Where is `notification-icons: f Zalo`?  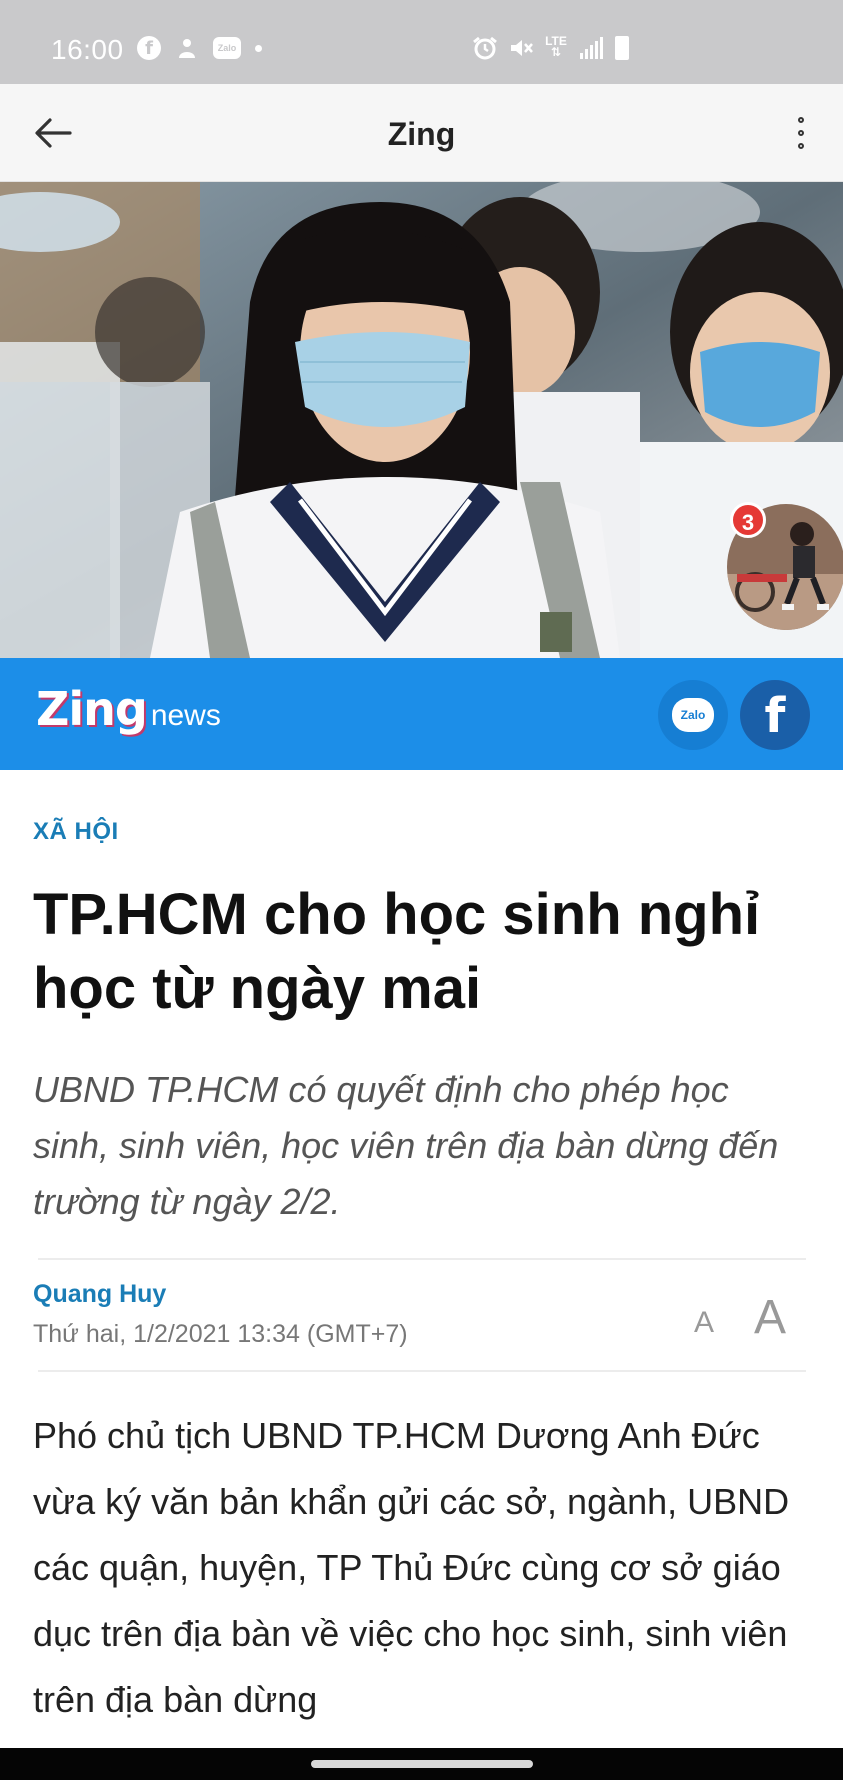 notification-icons: f Zalo is located at coordinates (199, 48).